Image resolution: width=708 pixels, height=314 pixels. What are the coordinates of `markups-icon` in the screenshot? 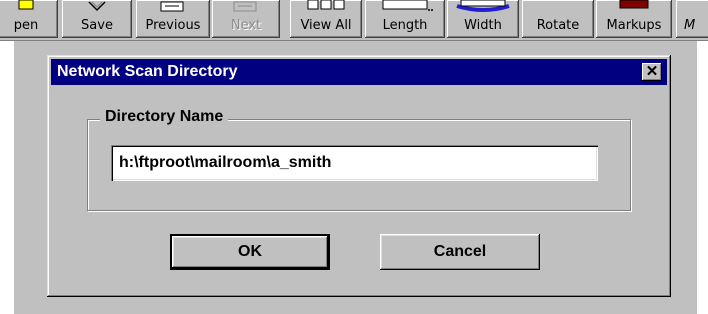 It's located at (634, 9).